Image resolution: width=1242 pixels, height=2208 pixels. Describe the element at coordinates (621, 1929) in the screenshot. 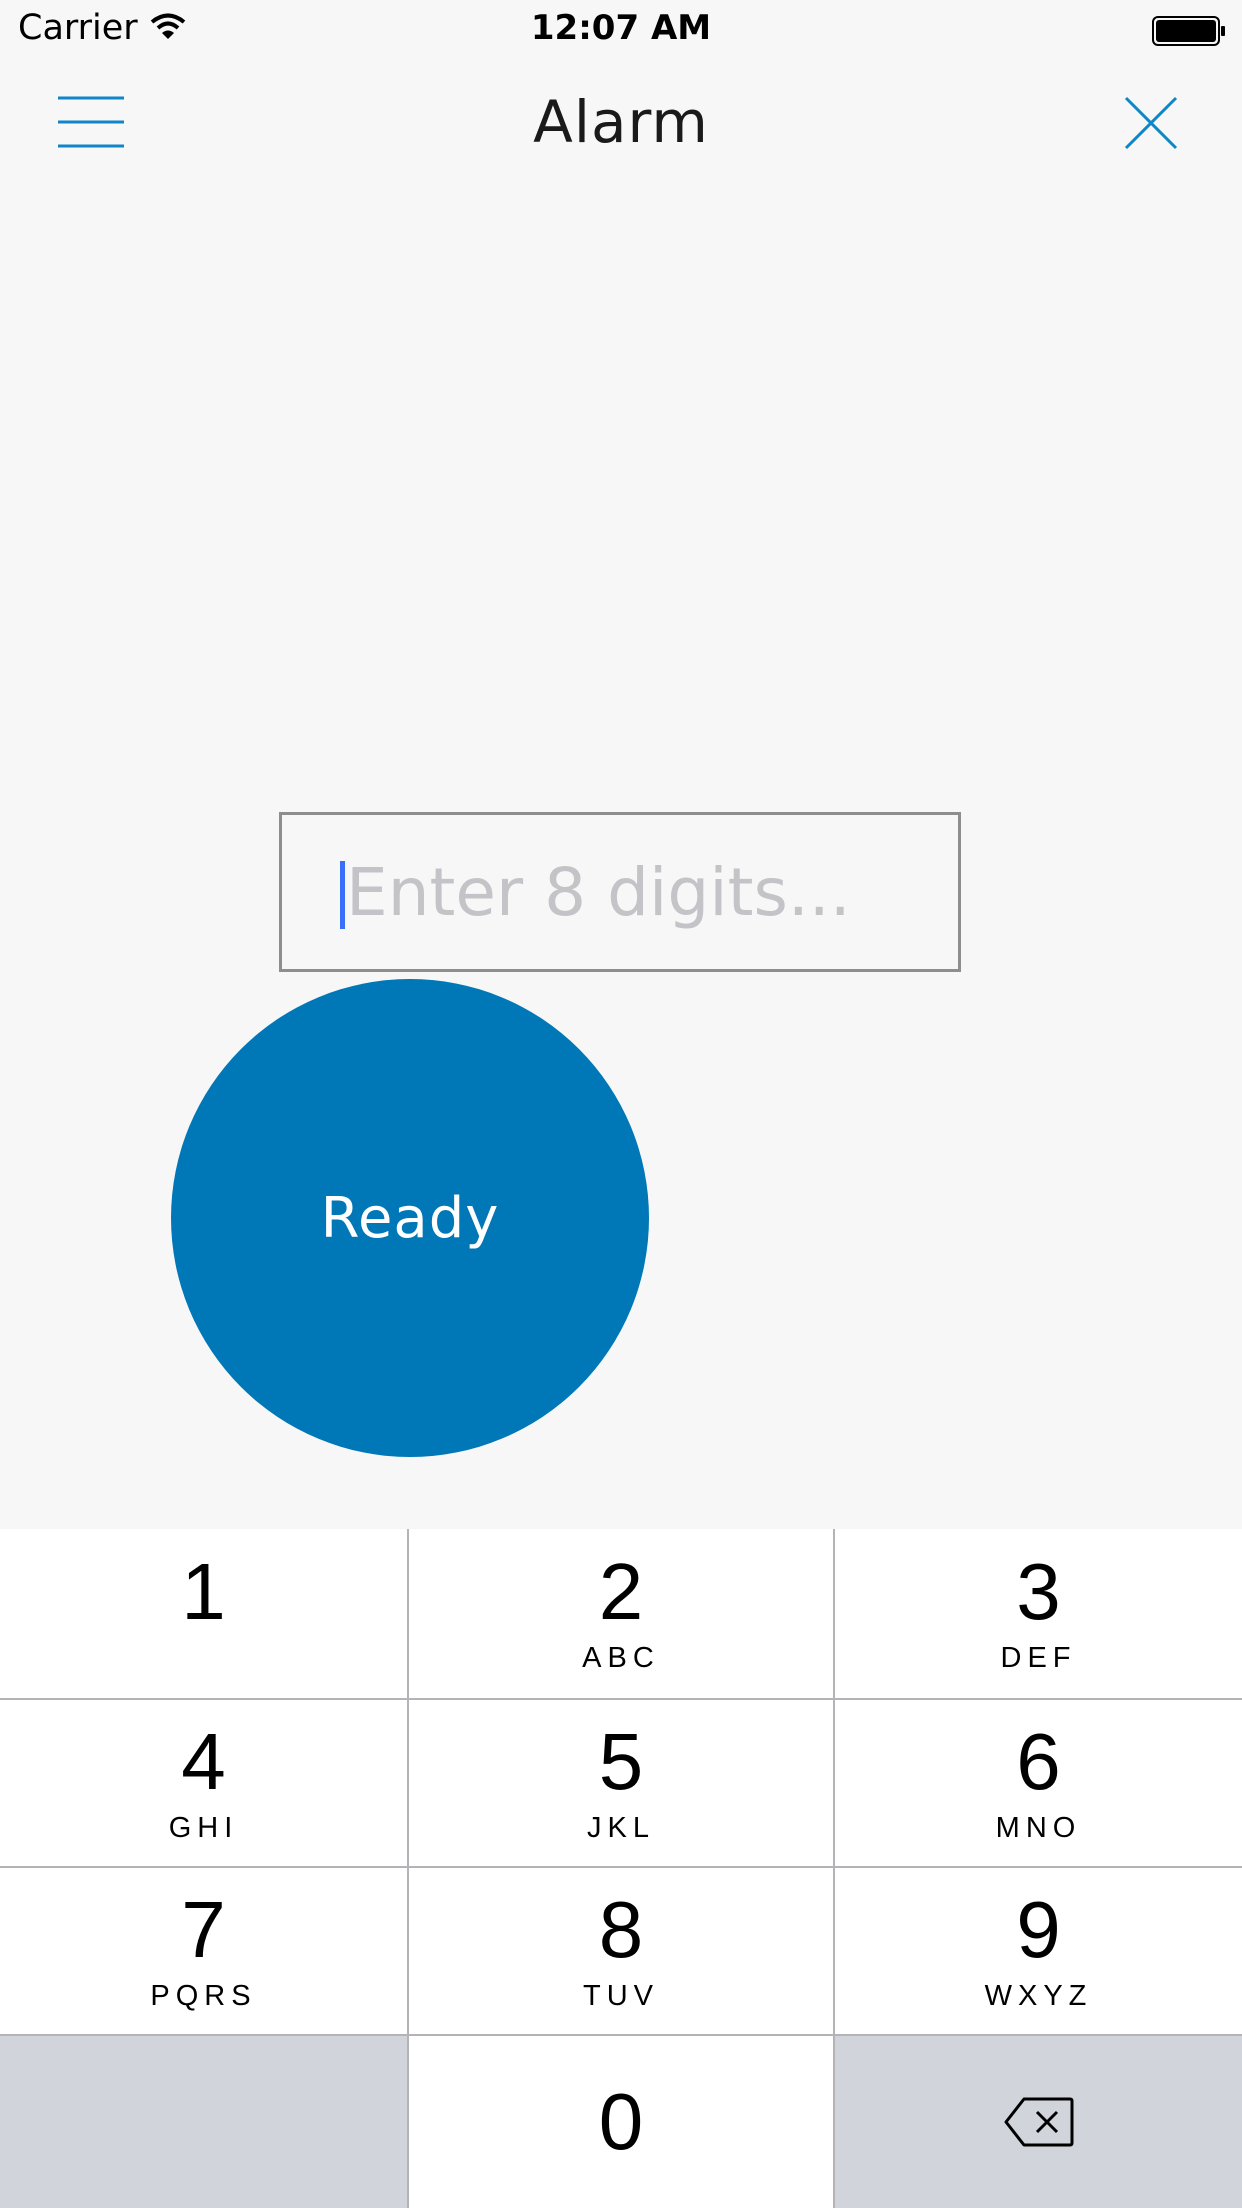

I see `key-digit: 8` at that location.